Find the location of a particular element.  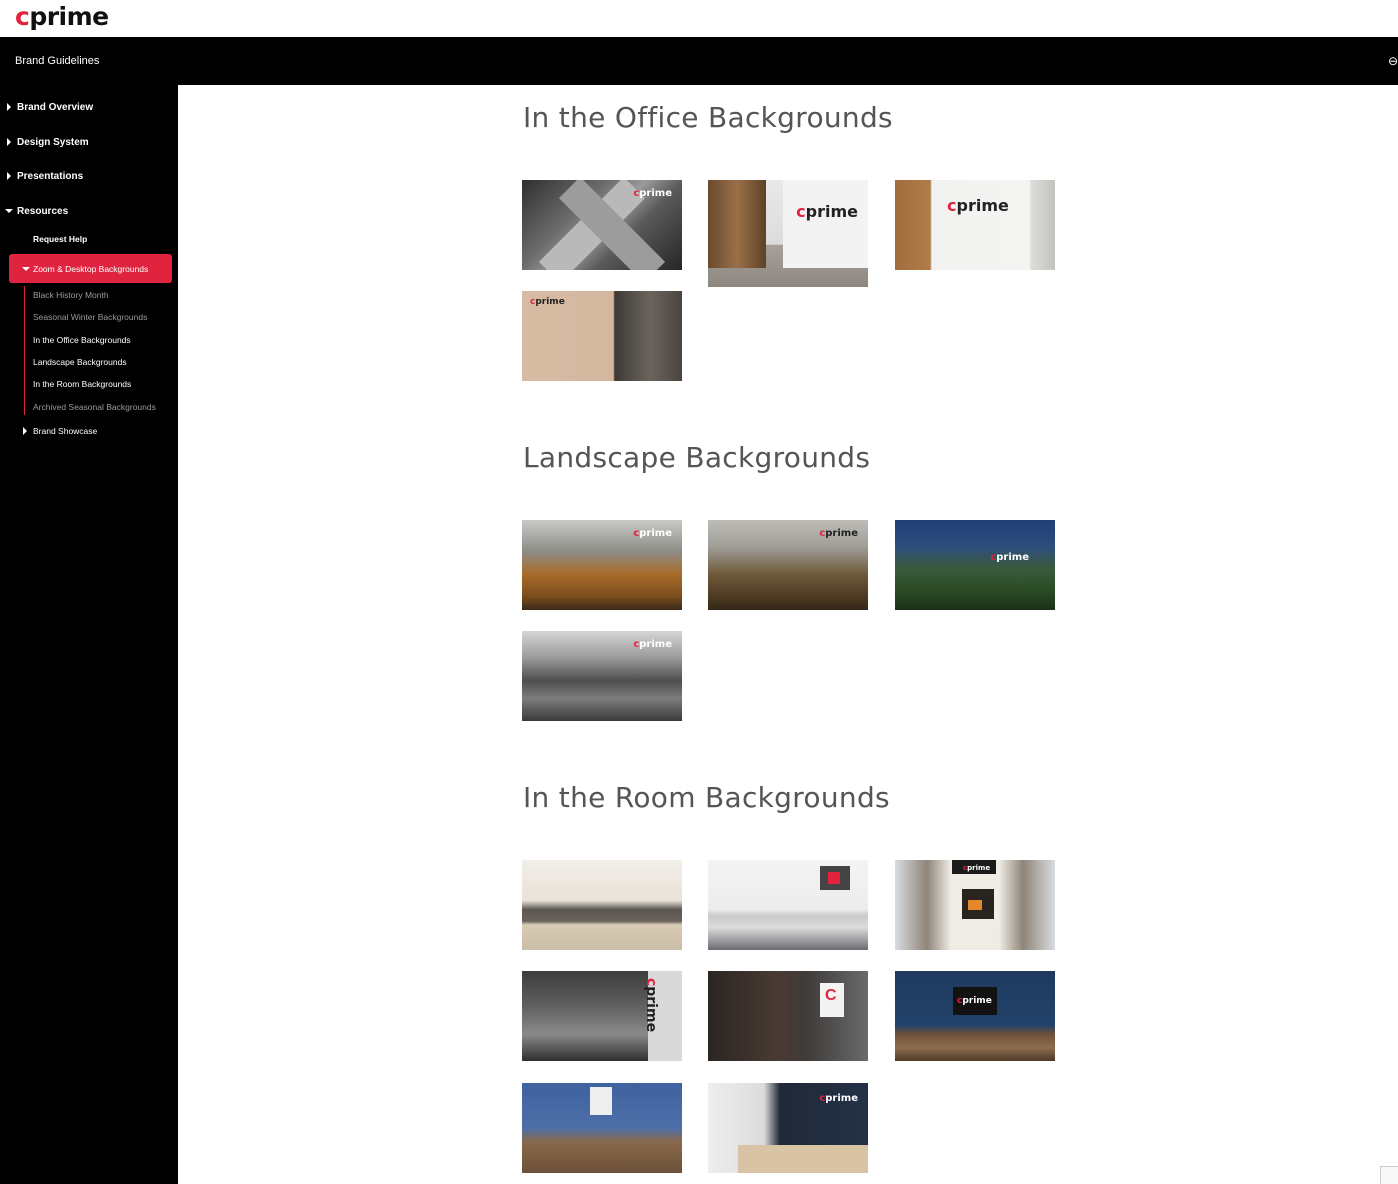

thumbnail-office-skyscrapers: cprime is located at coordinates (602, 225).